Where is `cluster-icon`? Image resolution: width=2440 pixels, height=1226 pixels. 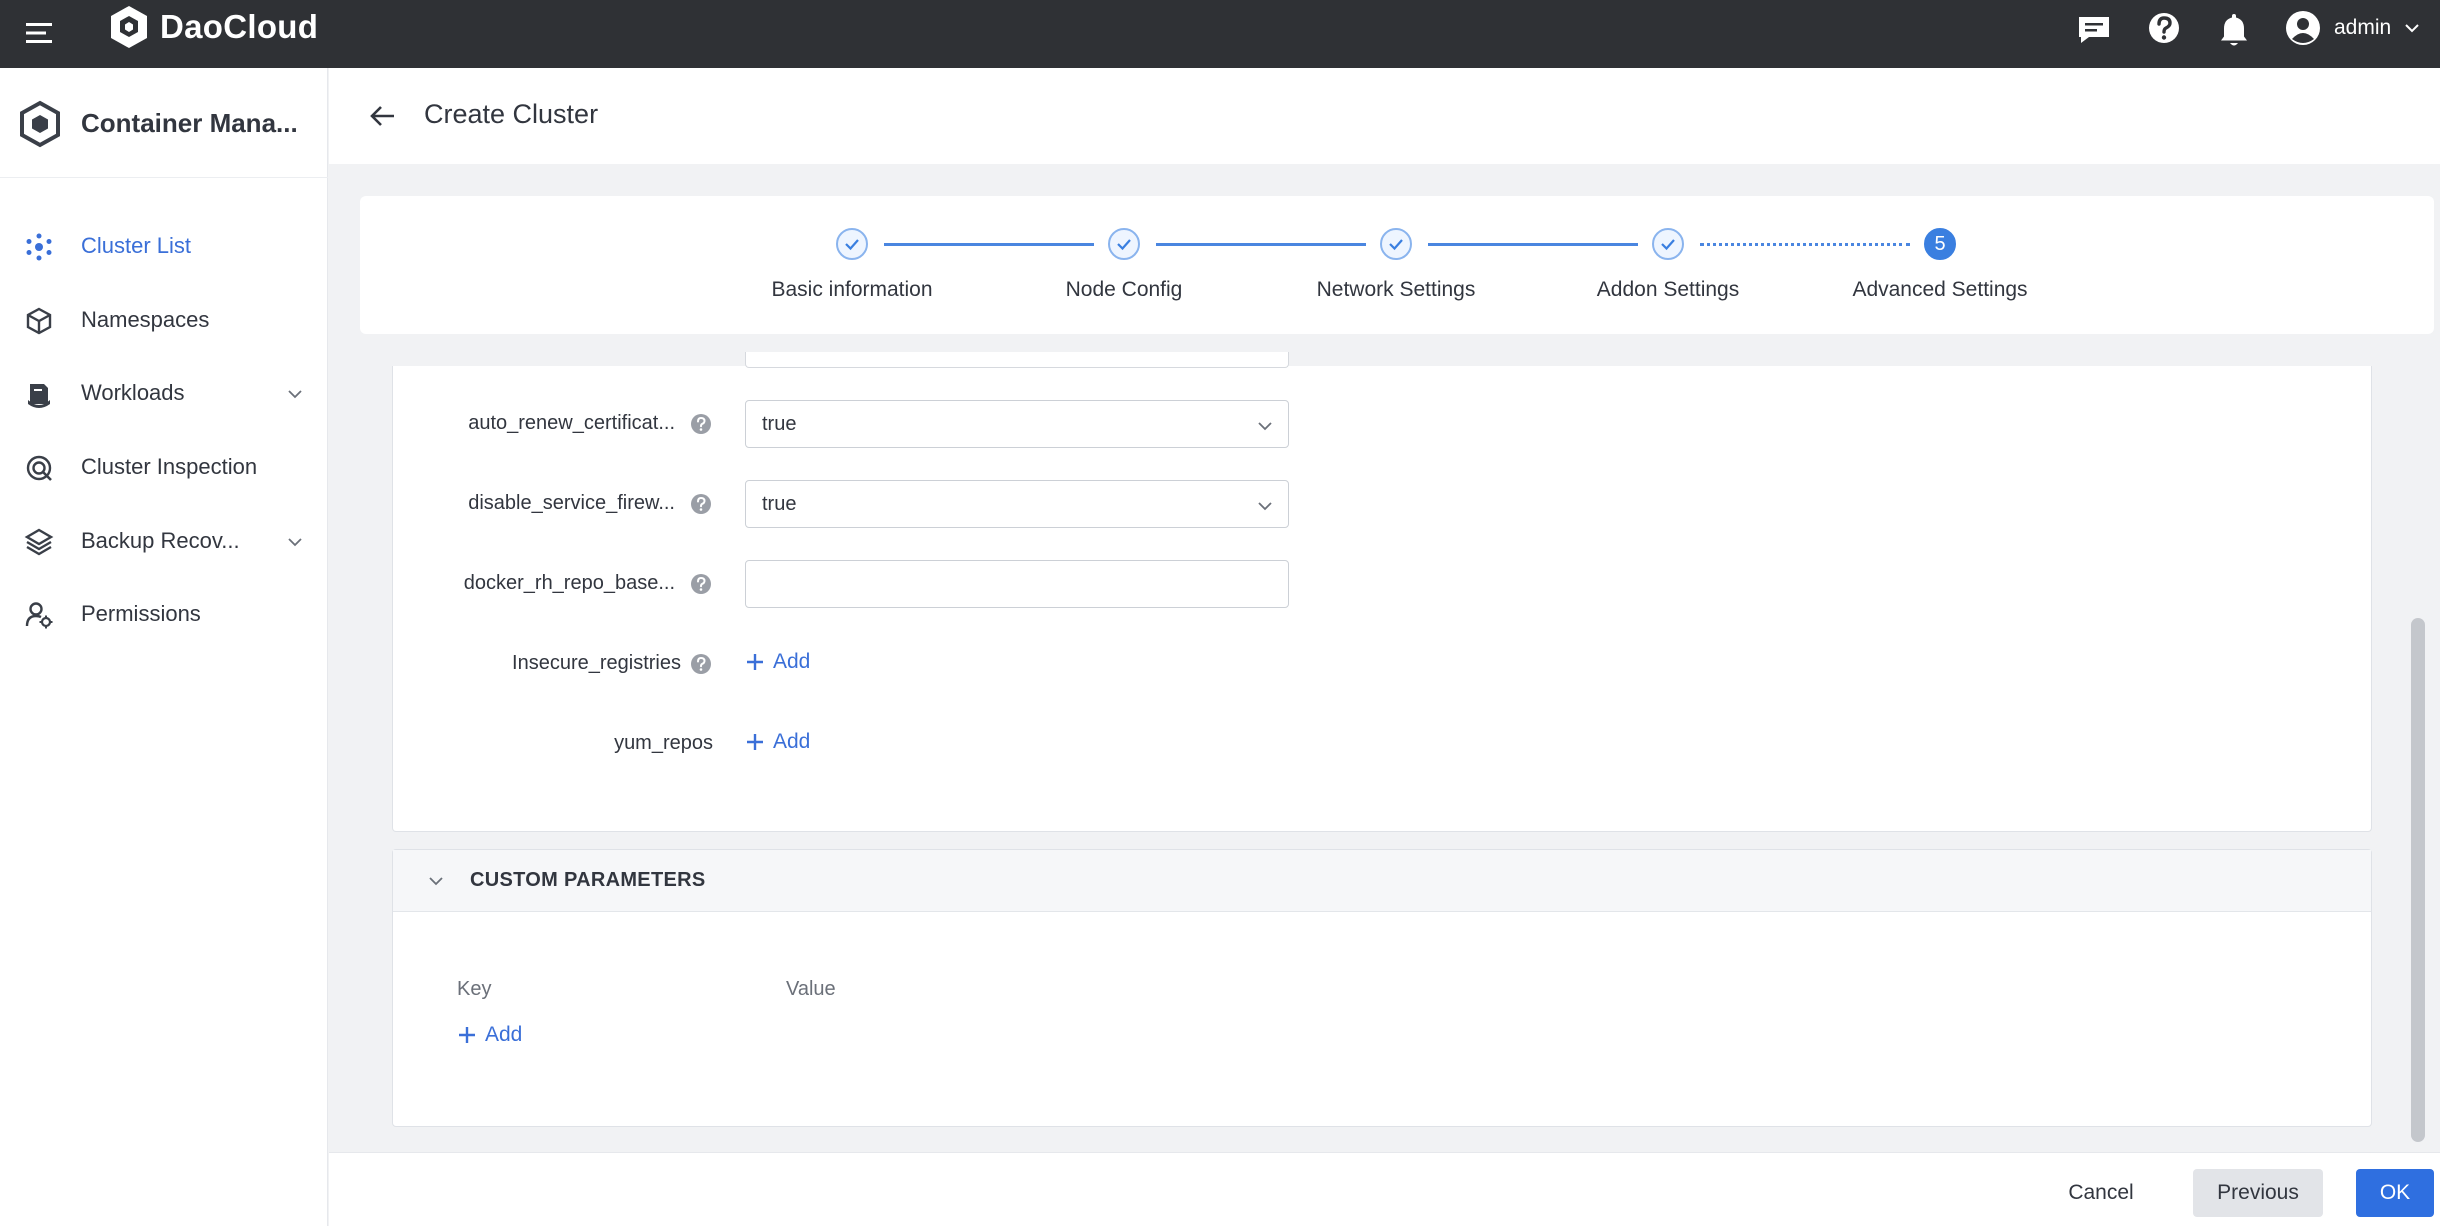
cluster-icon is located at coordinates (39, 247).